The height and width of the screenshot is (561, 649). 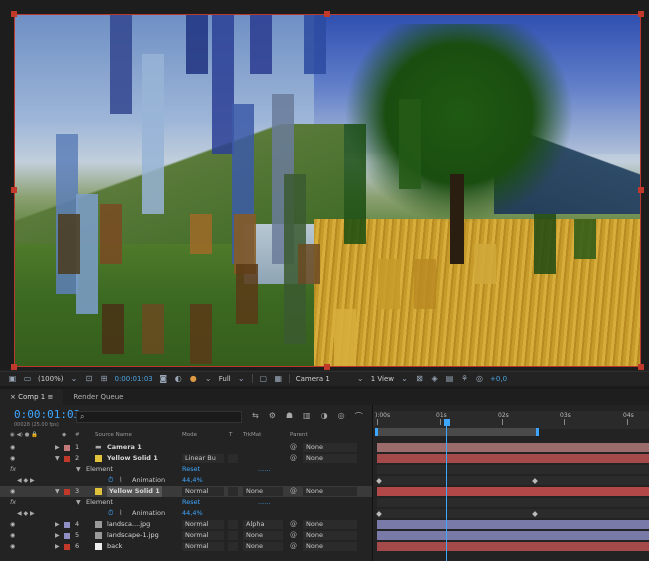 What do you see at coordinates (27, 378) in the screenshot?
I see `monitor-icon: ▭` at bounding box center [27, 378].